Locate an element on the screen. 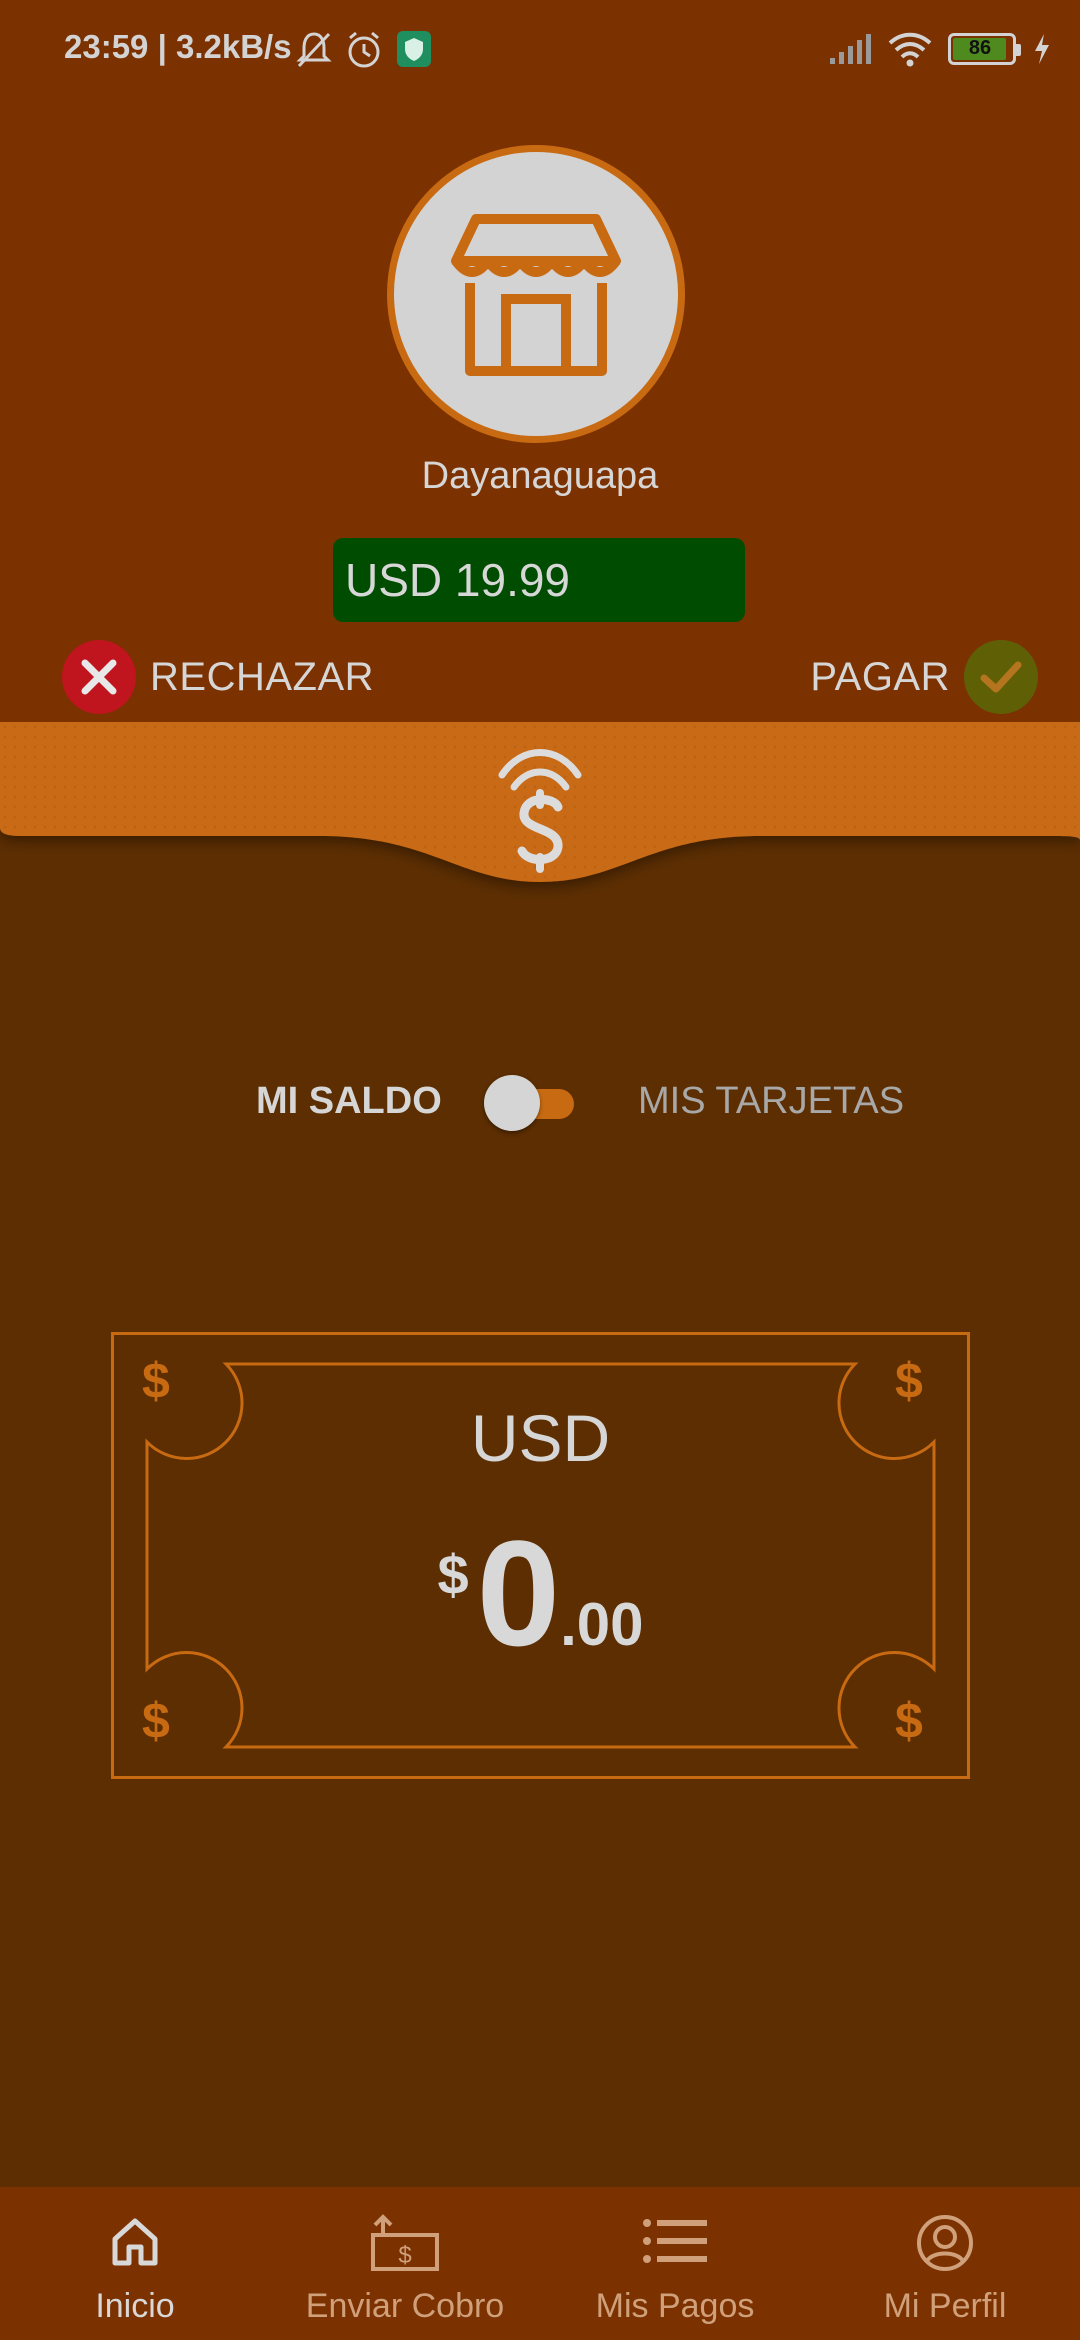 This screenshot has height=2340, width=1080. nav-item-enviar-cobro: $ Enviar Cobro is located at coordinates (405, 2263).